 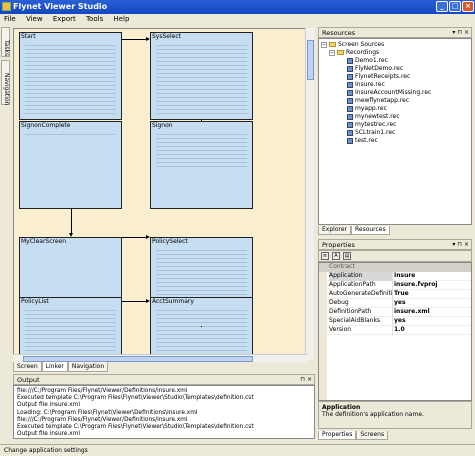 I want to click on menu-file: File, so click(x=10, y=19).